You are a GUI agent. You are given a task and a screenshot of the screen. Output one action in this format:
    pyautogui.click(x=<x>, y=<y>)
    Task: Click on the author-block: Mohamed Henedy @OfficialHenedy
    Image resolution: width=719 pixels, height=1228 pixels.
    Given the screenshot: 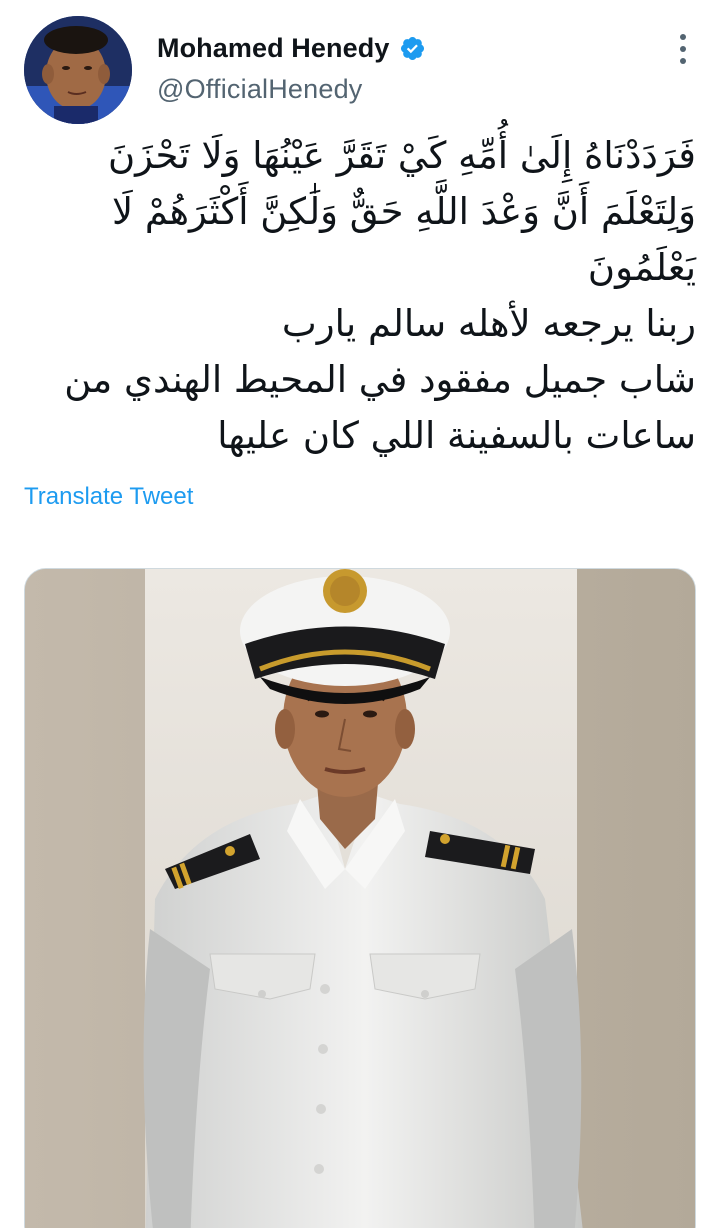 What is the action you would take?
    pyautogui.click(x=291, y=66)
    